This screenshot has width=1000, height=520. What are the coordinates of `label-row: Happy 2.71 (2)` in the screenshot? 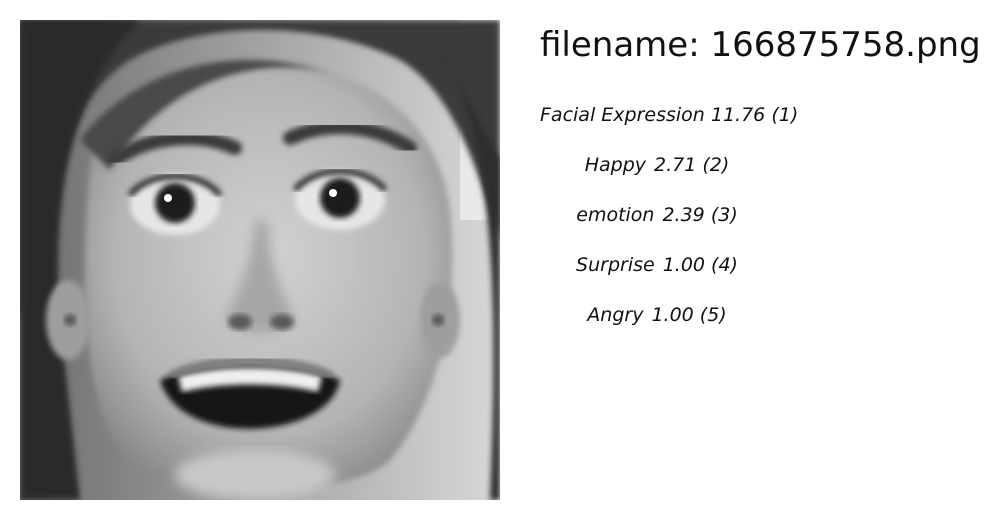 It's located at (657, 165).